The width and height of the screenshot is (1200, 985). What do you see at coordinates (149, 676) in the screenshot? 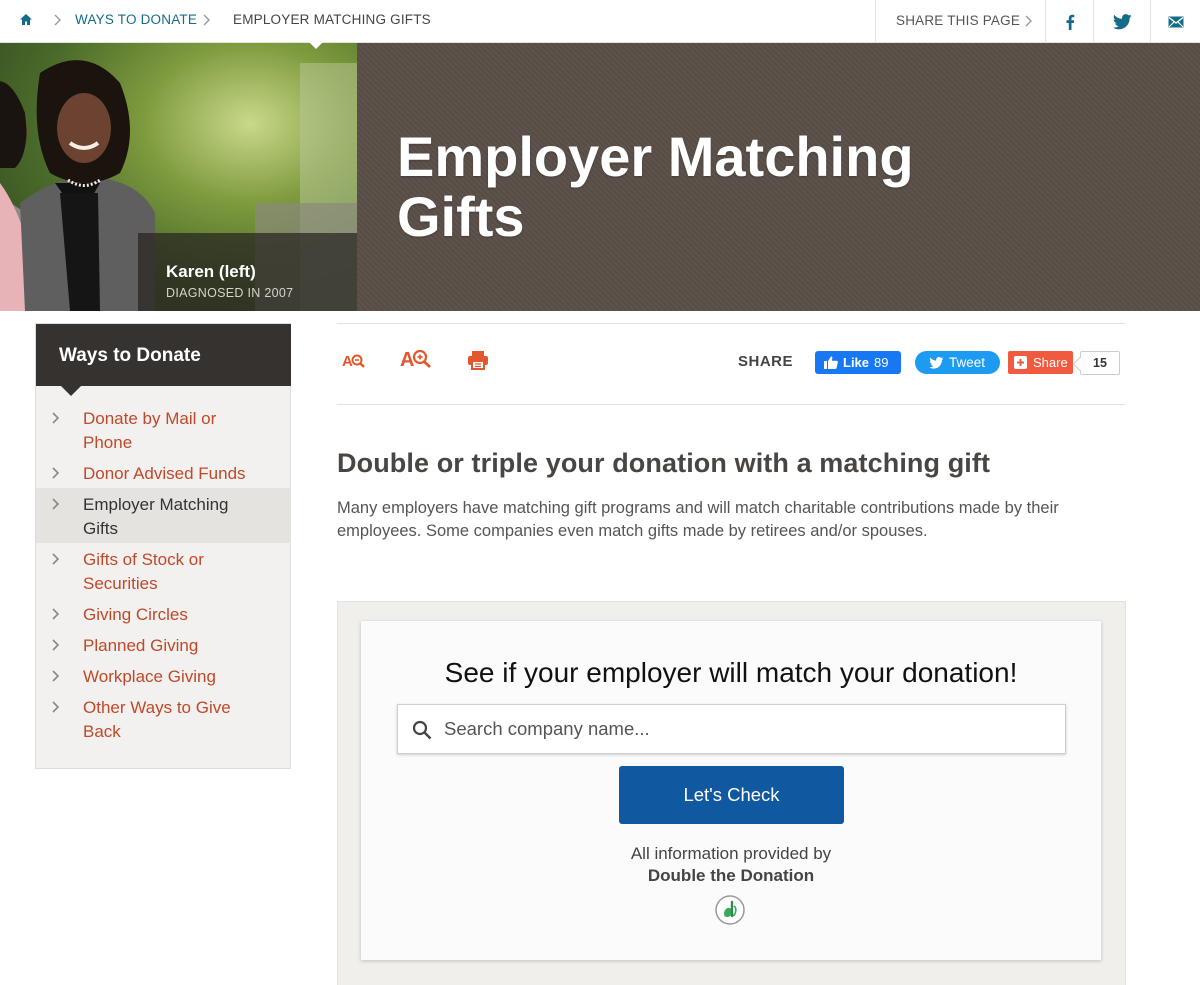
I see `sidebar-item-label: Workplace Giving` at bounding box center [149, 676].